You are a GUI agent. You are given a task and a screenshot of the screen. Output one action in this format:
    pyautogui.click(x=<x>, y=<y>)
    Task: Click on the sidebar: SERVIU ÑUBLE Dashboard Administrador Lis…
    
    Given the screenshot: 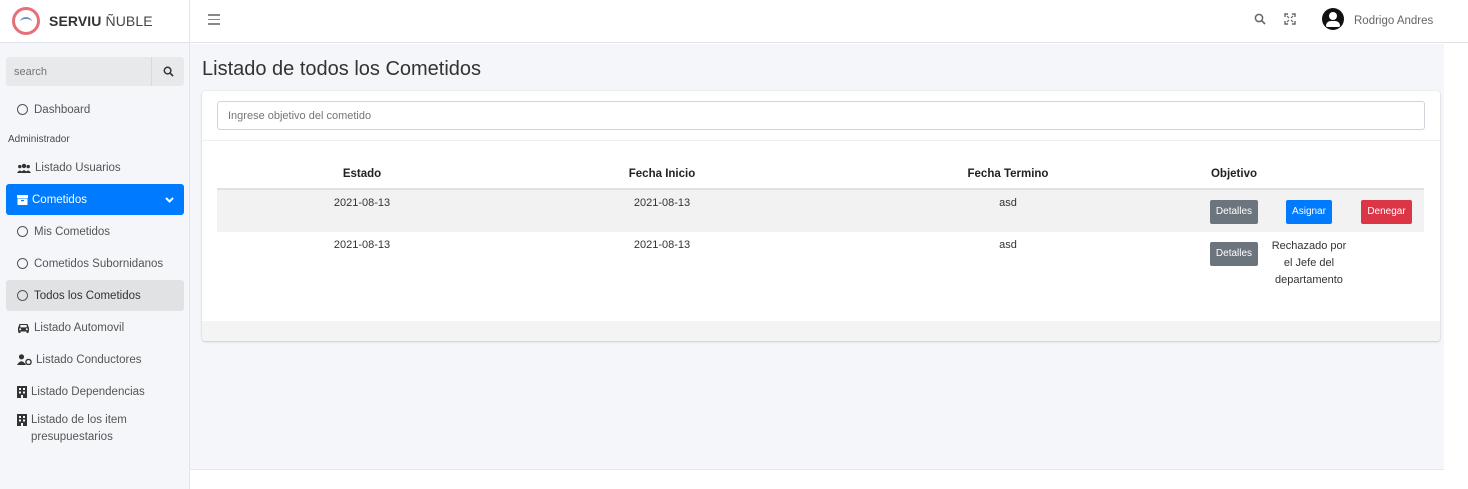 What is the action you would take?
    pyautogui.click(x=95, y=244)
    